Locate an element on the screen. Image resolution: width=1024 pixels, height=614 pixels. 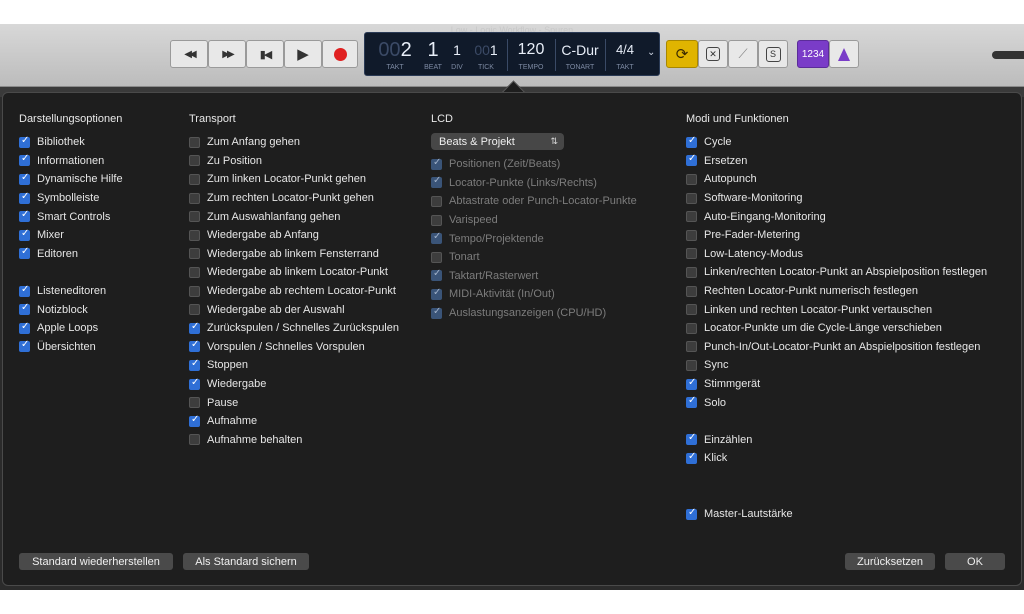
lcd-tempo: 120 TEMPO is located at coordinates (531, 54).